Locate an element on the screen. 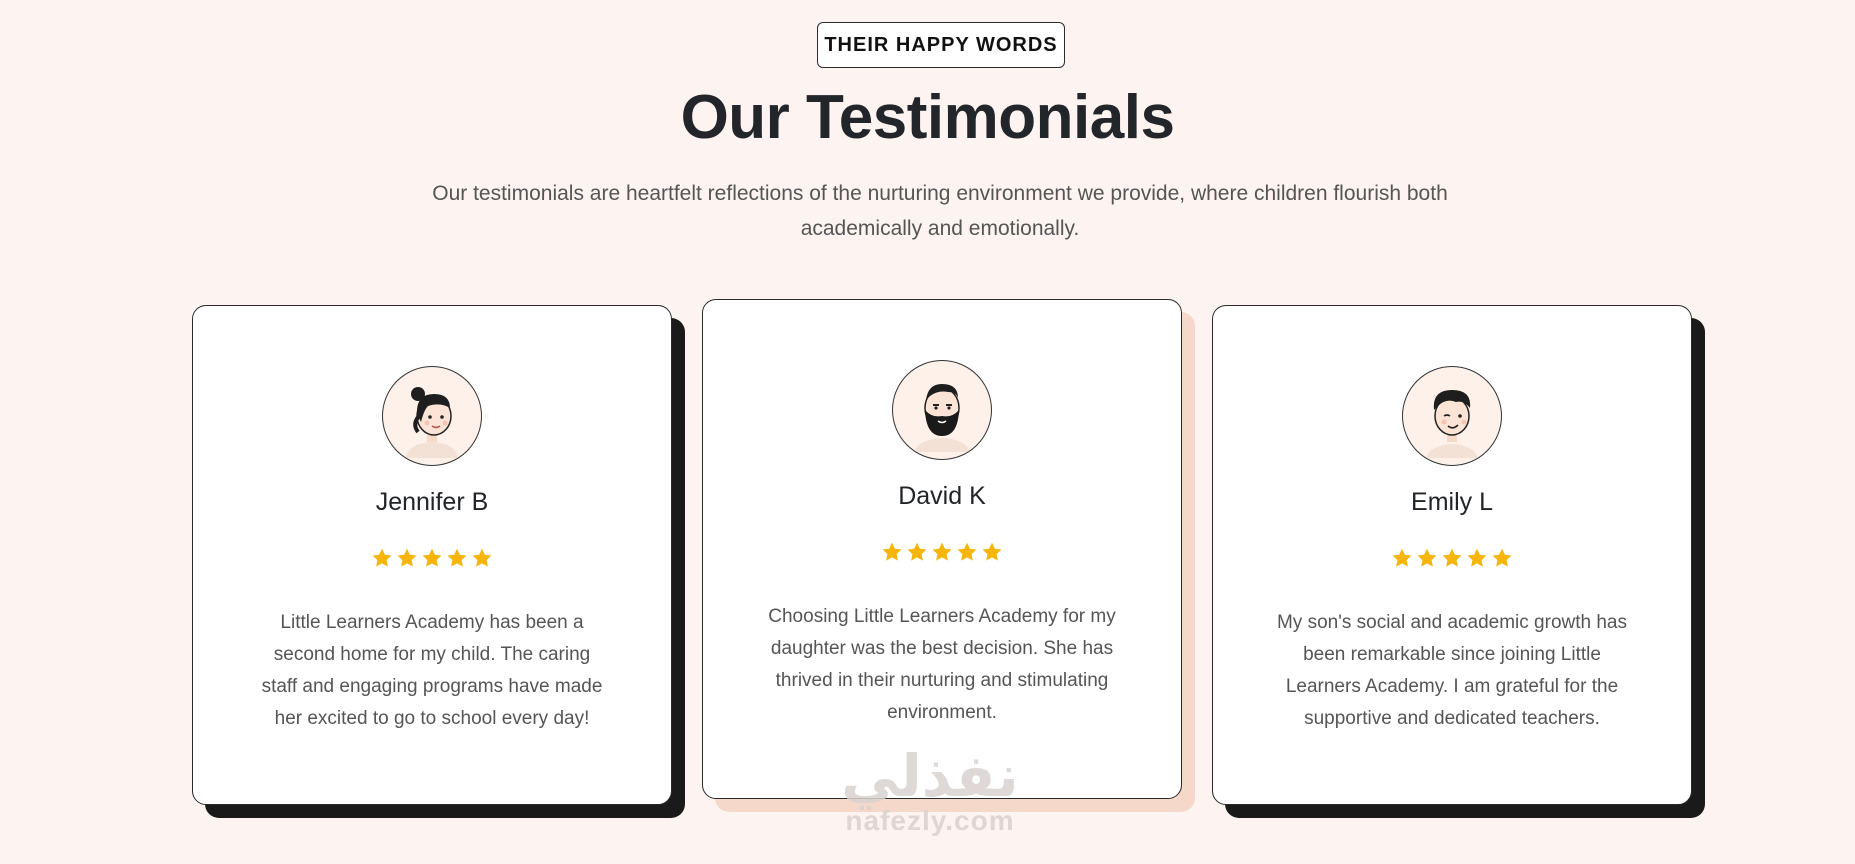 Image resolution: width=1855 pixels, height=864 pixels. quote-line: second home for my child. The caring is located at coordinates (432, 654).